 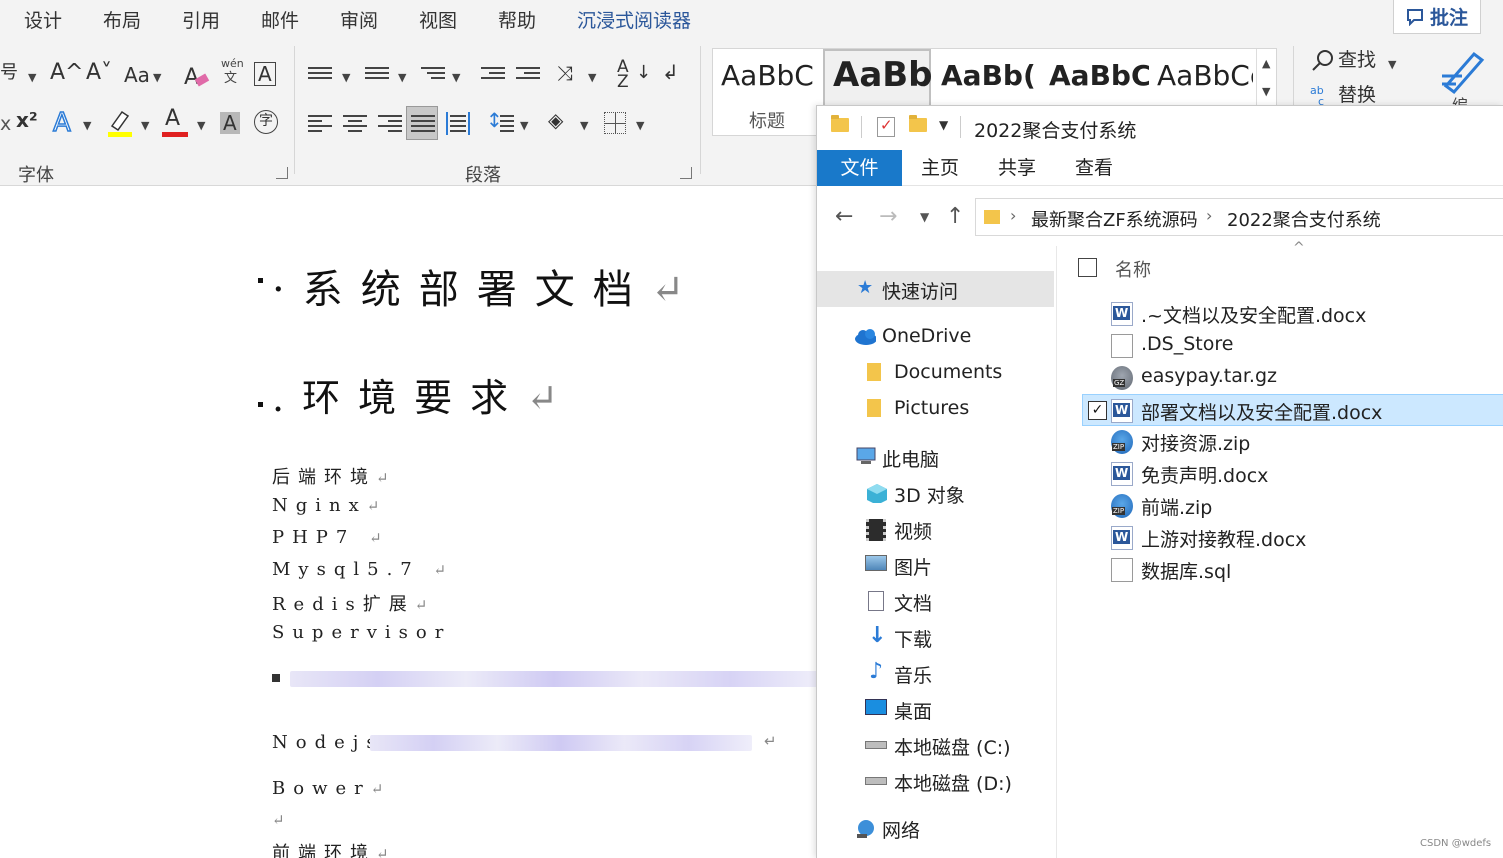 I want to click on change-case-button: Aa, so click(x=137, y=75).